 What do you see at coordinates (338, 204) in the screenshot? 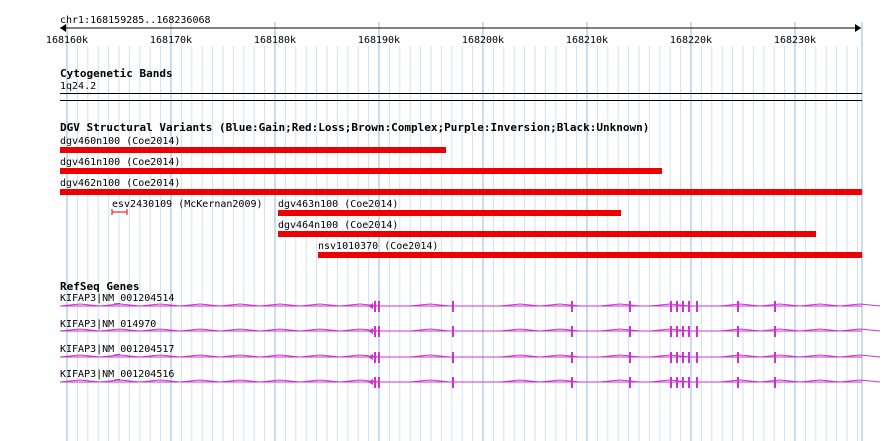
I see `variant-label: dgv463n100 (Coe2014)` at bounding box center [338, 204].